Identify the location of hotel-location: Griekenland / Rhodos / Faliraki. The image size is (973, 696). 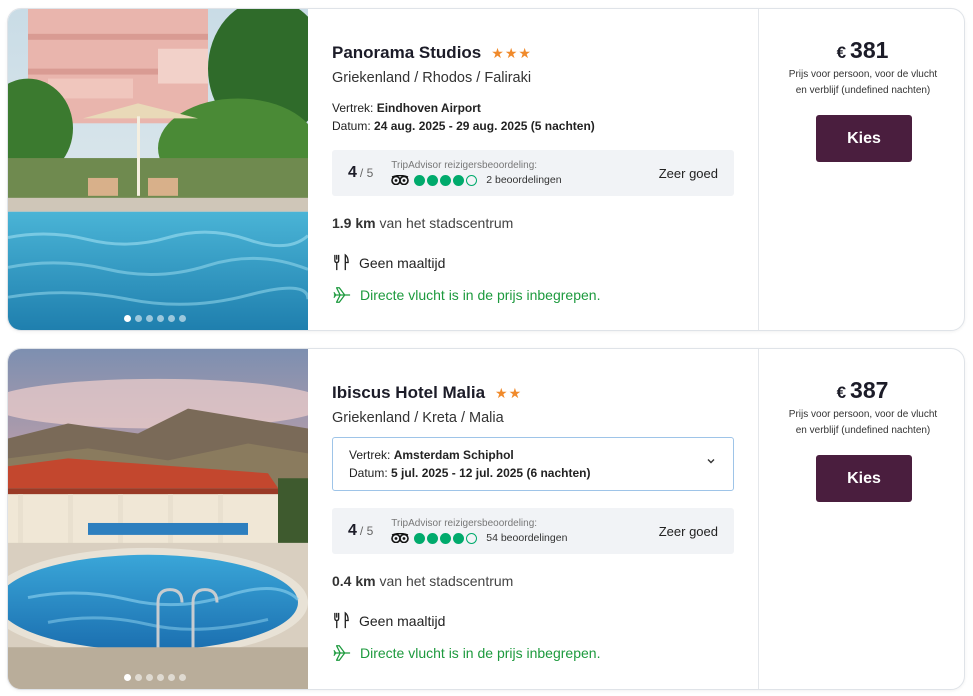
(432, 78).